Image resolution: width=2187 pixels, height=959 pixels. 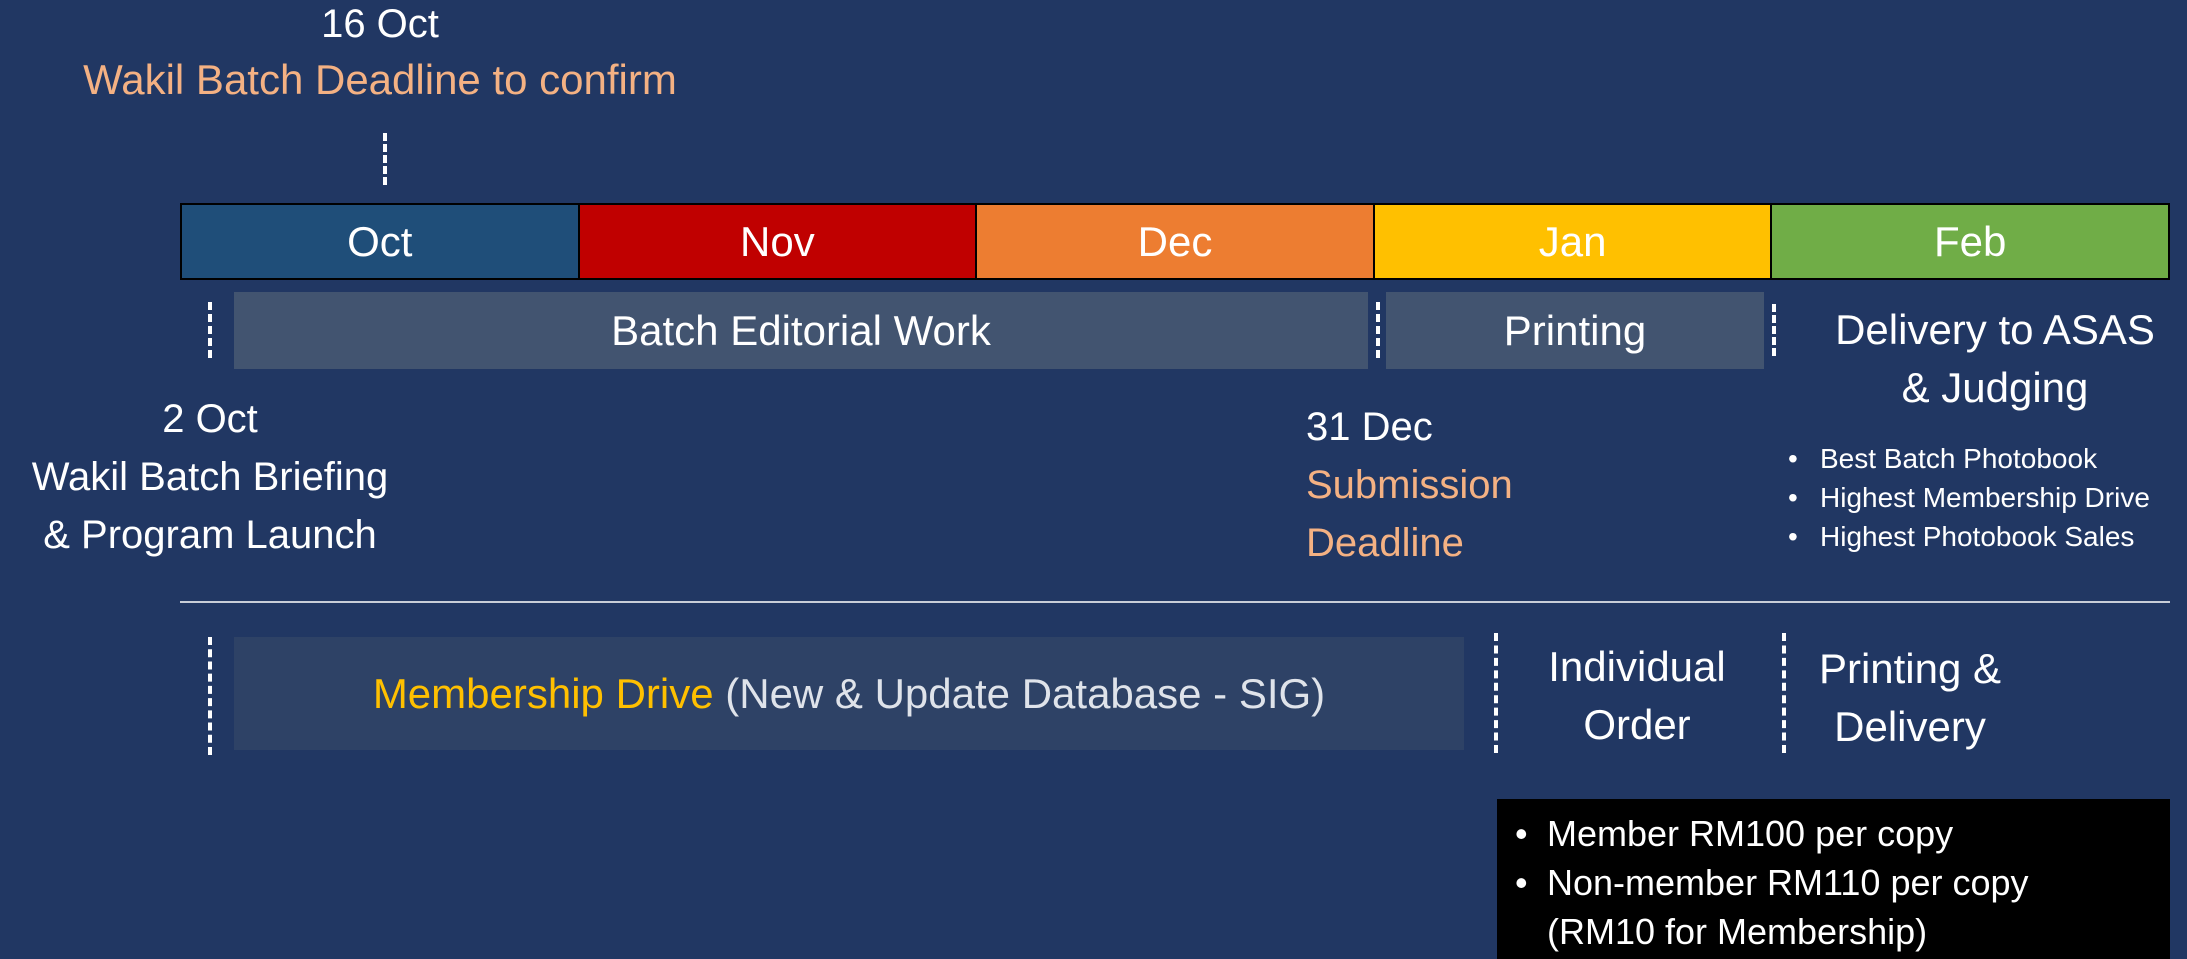 I want to click on month-bar: Oct Nov Dec Jan Feb, so click(x=1175, y=241).